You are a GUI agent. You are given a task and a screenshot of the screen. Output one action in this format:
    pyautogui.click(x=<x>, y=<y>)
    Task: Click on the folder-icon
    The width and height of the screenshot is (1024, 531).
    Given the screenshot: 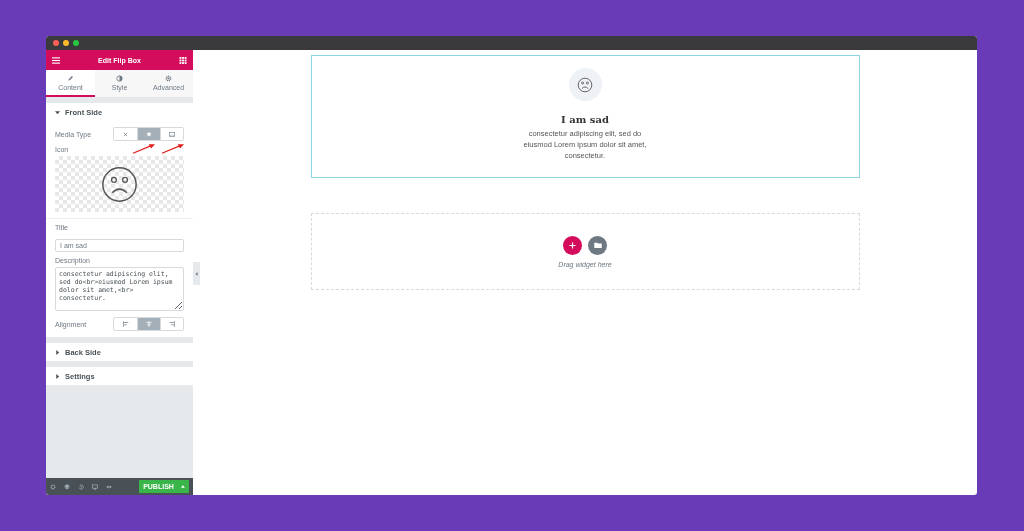 What is the action you would take?
    pyautogui.click(x=597, y=245)
    